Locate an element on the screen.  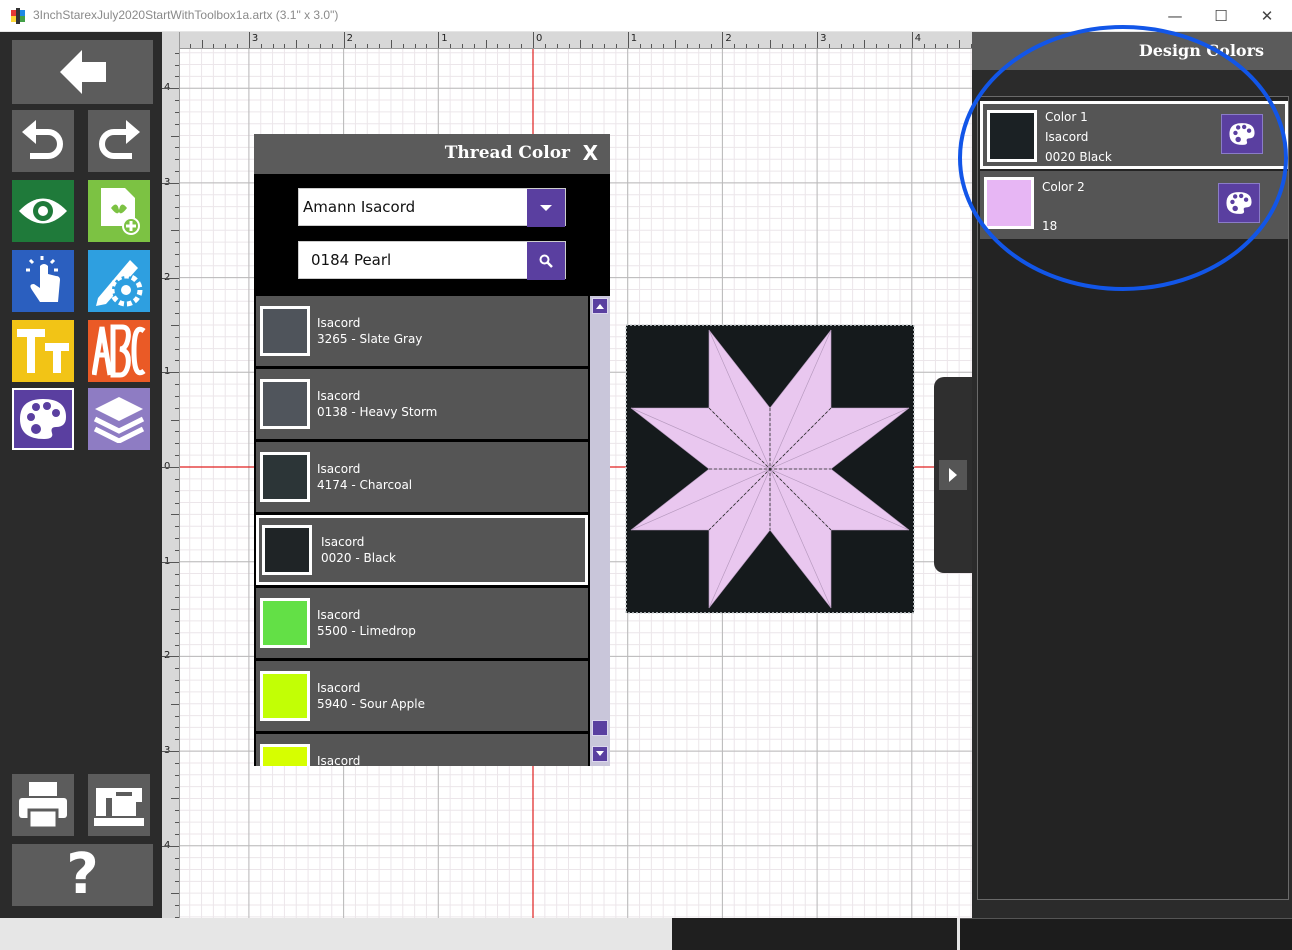
scroll-down-button is located at coordinates (600, 754).